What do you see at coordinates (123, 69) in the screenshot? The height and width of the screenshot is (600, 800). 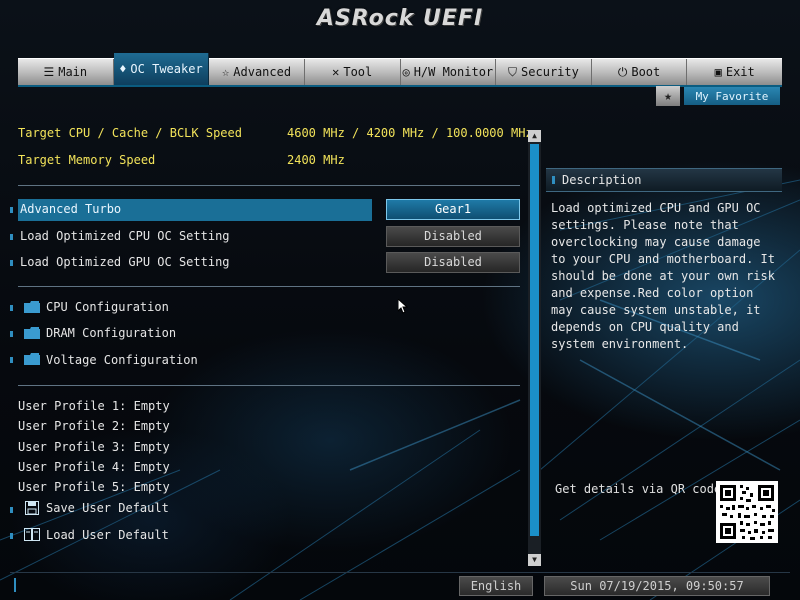 I see `flame-icon: ♦` at bounding box center [123, 69].